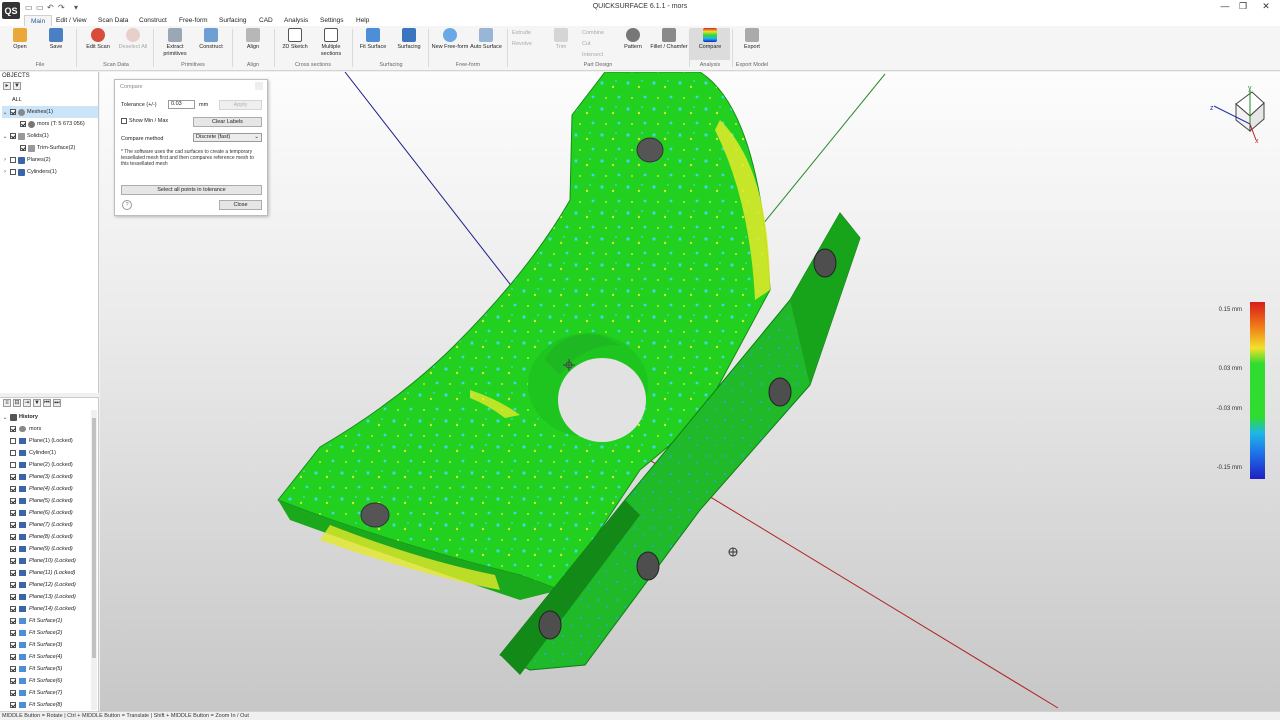 The image size is (1280, 720). What do you see at coordinates (232, 20) in the screenshot?
I see `tab-surfacing: Surfacing` at bounding box center [232, 20].